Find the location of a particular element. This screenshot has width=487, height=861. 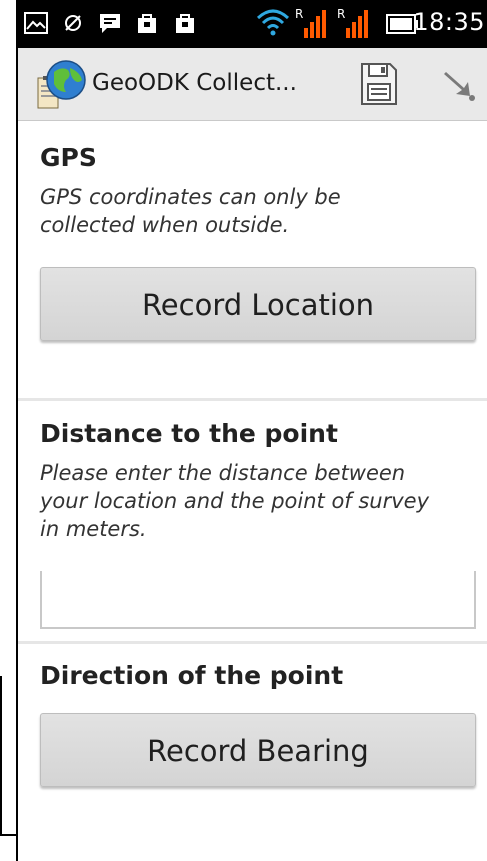

status-bar: R R 18:35 is located at coordinates (252, 24).